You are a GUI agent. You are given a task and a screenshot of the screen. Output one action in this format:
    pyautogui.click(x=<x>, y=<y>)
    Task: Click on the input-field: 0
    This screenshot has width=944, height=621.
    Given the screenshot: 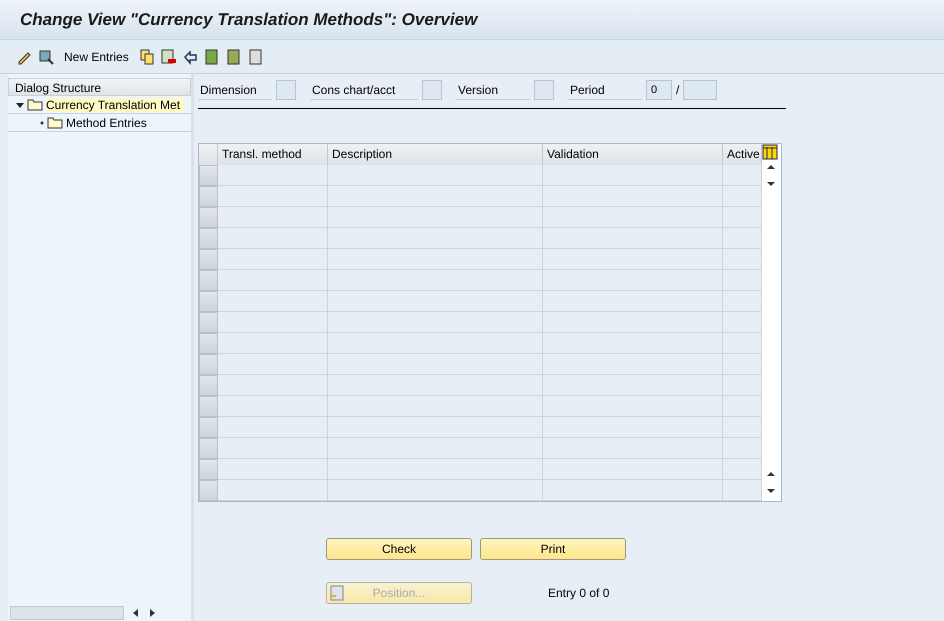 What is the action you would take?
    pyautogui.click(x=659, y=90)
    